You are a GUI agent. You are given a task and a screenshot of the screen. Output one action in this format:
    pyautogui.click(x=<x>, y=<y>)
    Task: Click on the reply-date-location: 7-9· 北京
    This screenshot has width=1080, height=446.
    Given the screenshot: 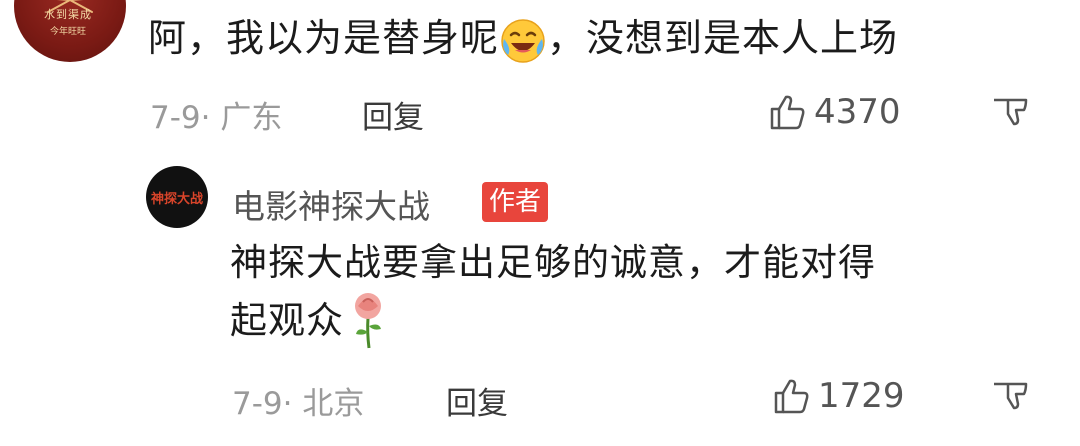 What is the action you would take?
    pyautogui.click(x=298, y=404)
    